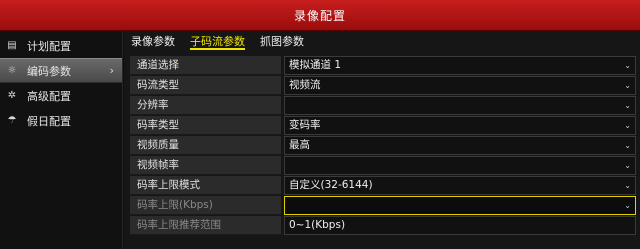 The height and width of the screenshot is (249, 640). Describe the element at coordinates (205, 185) in the screenshot. I see `field-label: 码率上限模式` at that location.